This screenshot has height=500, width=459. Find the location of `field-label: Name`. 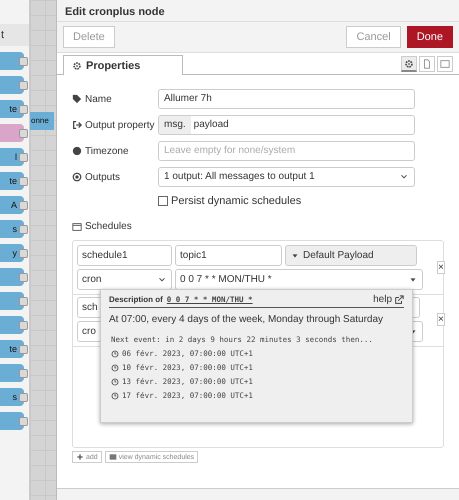

field-label: Name is located at coordinates (115, 99).